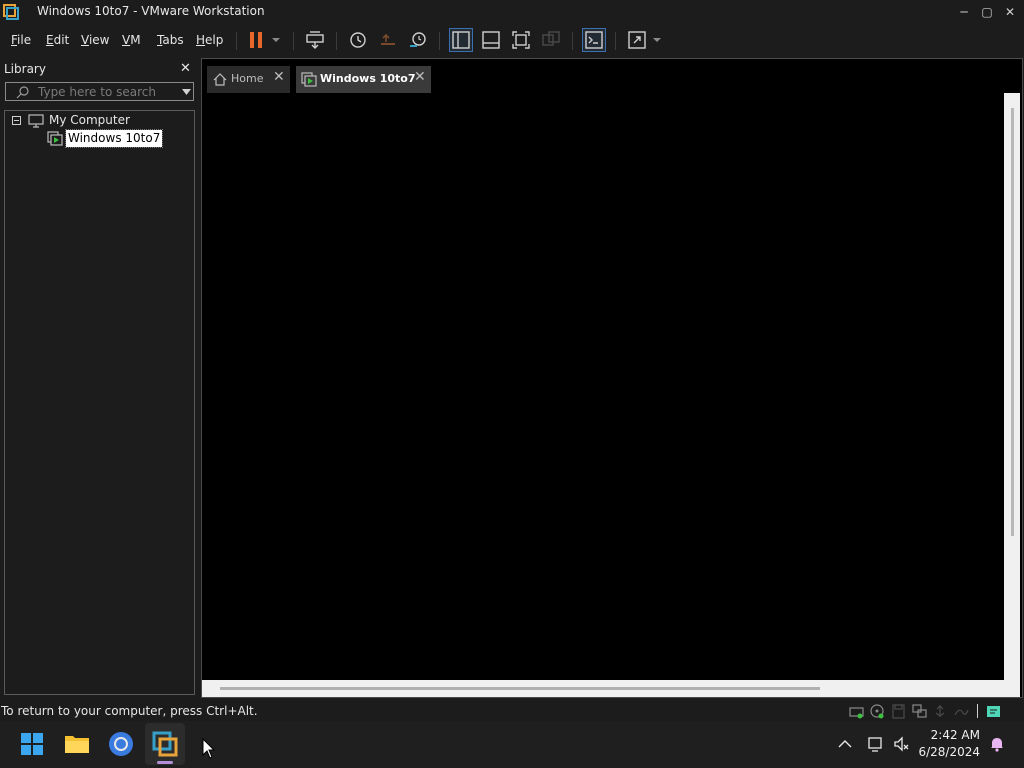  What do you see at coordinates (22, 92) in the screenshot?
I see `search-icon` at bounding box center [22, 92].